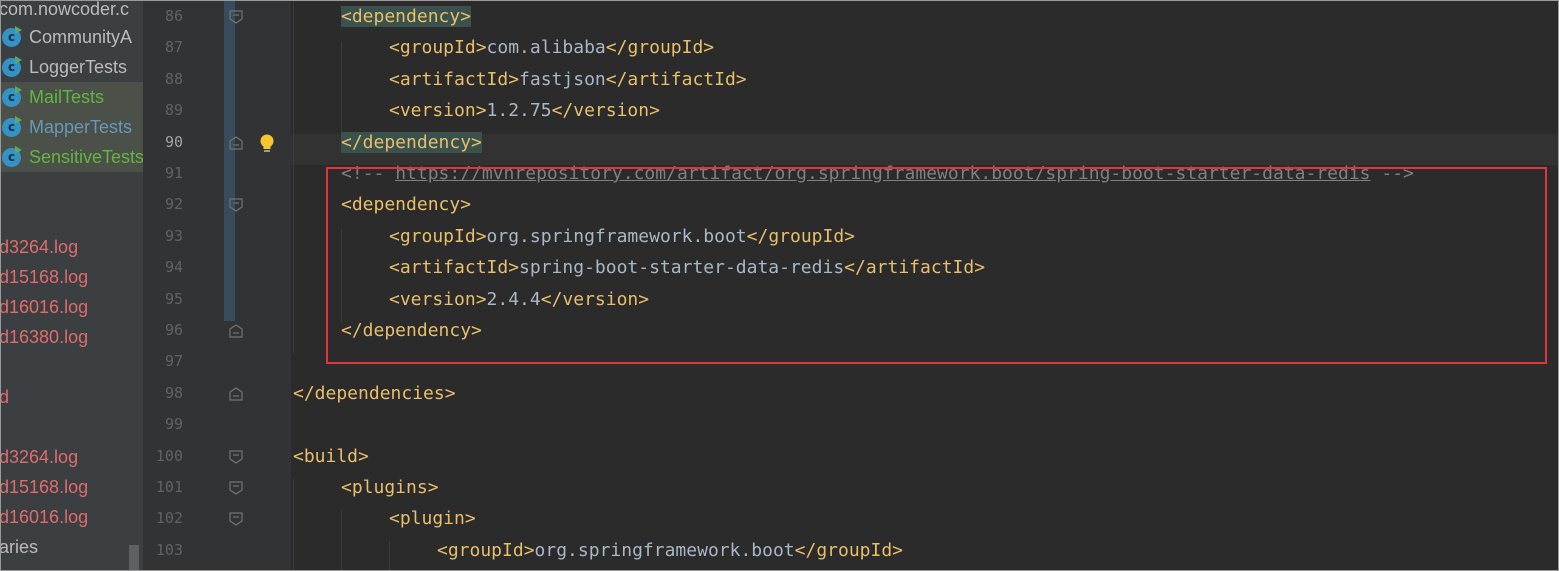 The width and height of the screenshot is (1559, 571). What do you see at coordinates (173, 267) in the screenshot?
I see `line-number: 94` at bounding box center [173, 267].